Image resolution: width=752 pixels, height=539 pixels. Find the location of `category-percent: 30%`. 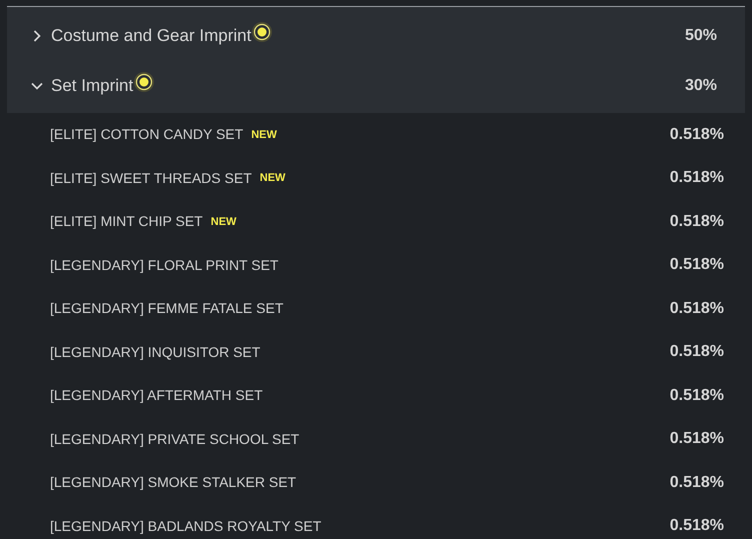

category-percent: 30% is located at coordinates (700, 86).